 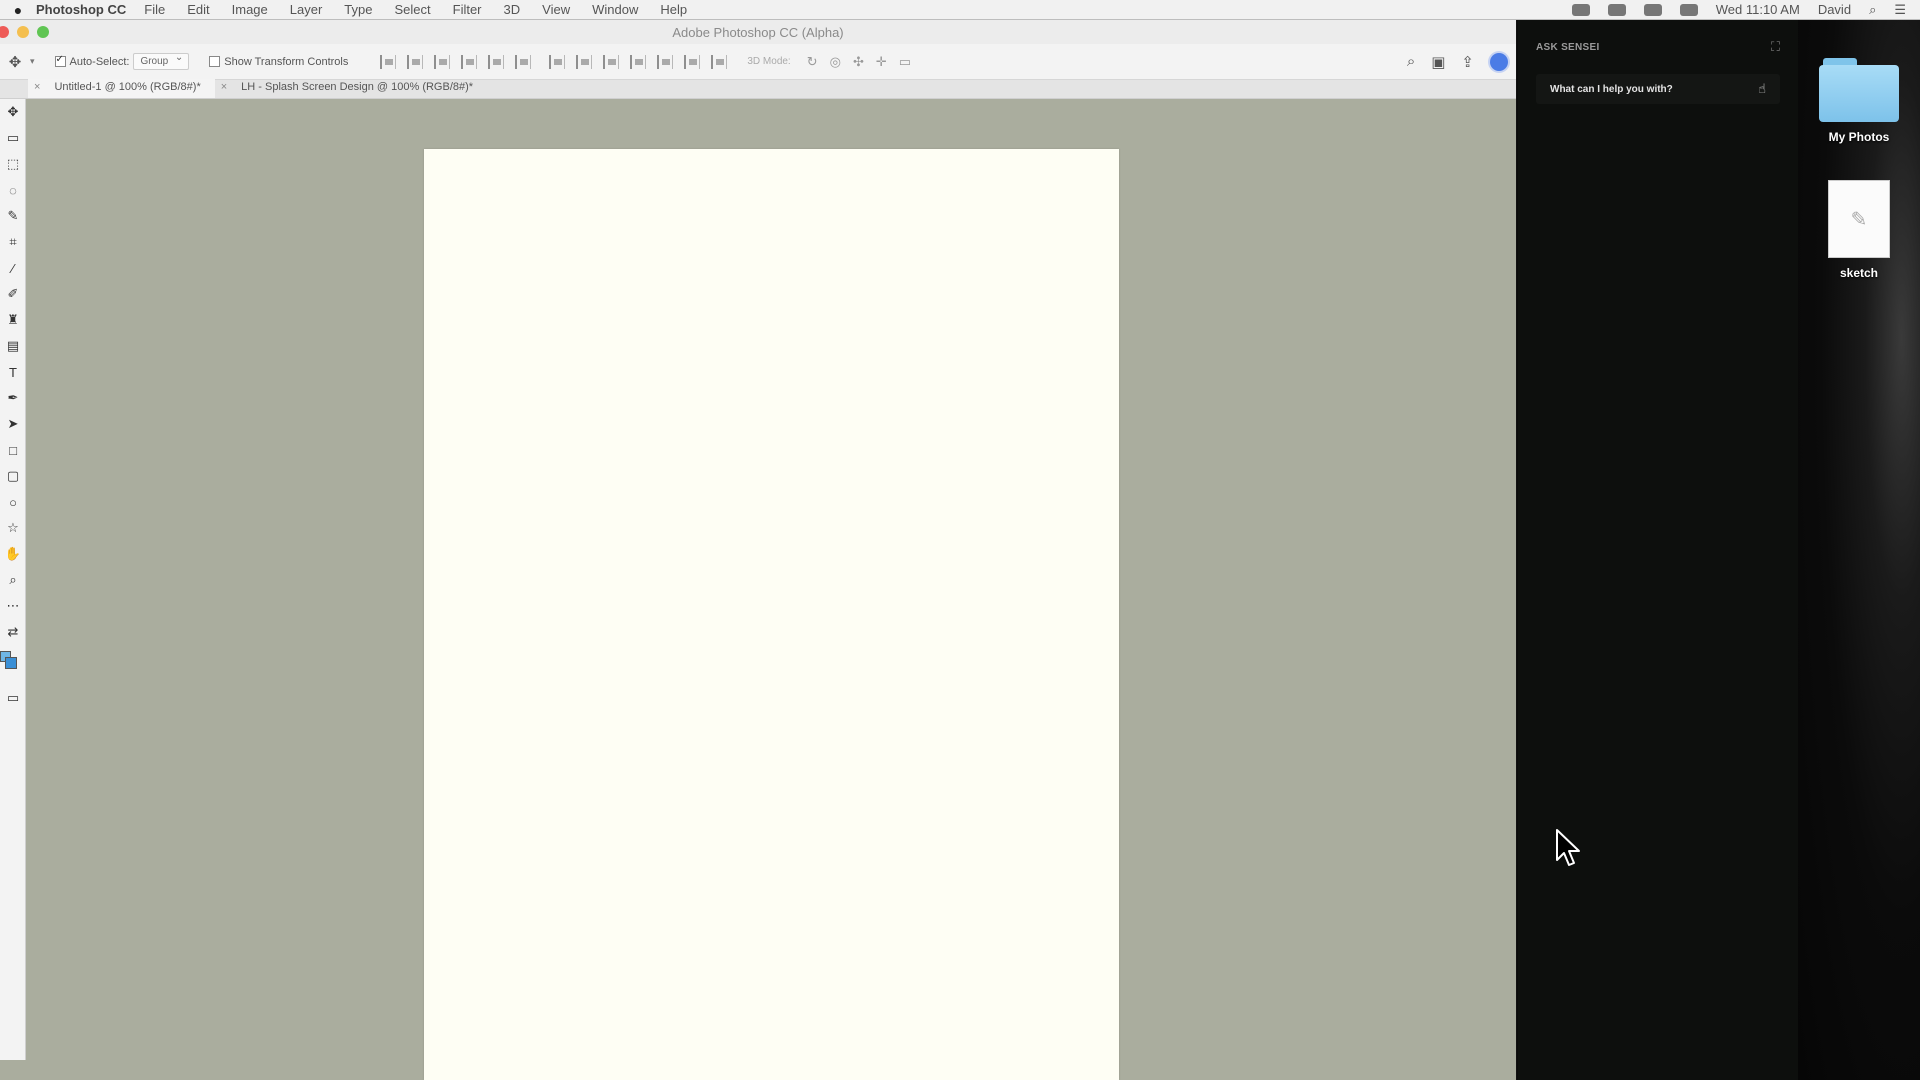 I want to click on gradient-tool-icon: ▤, so click(x=13, y=346).